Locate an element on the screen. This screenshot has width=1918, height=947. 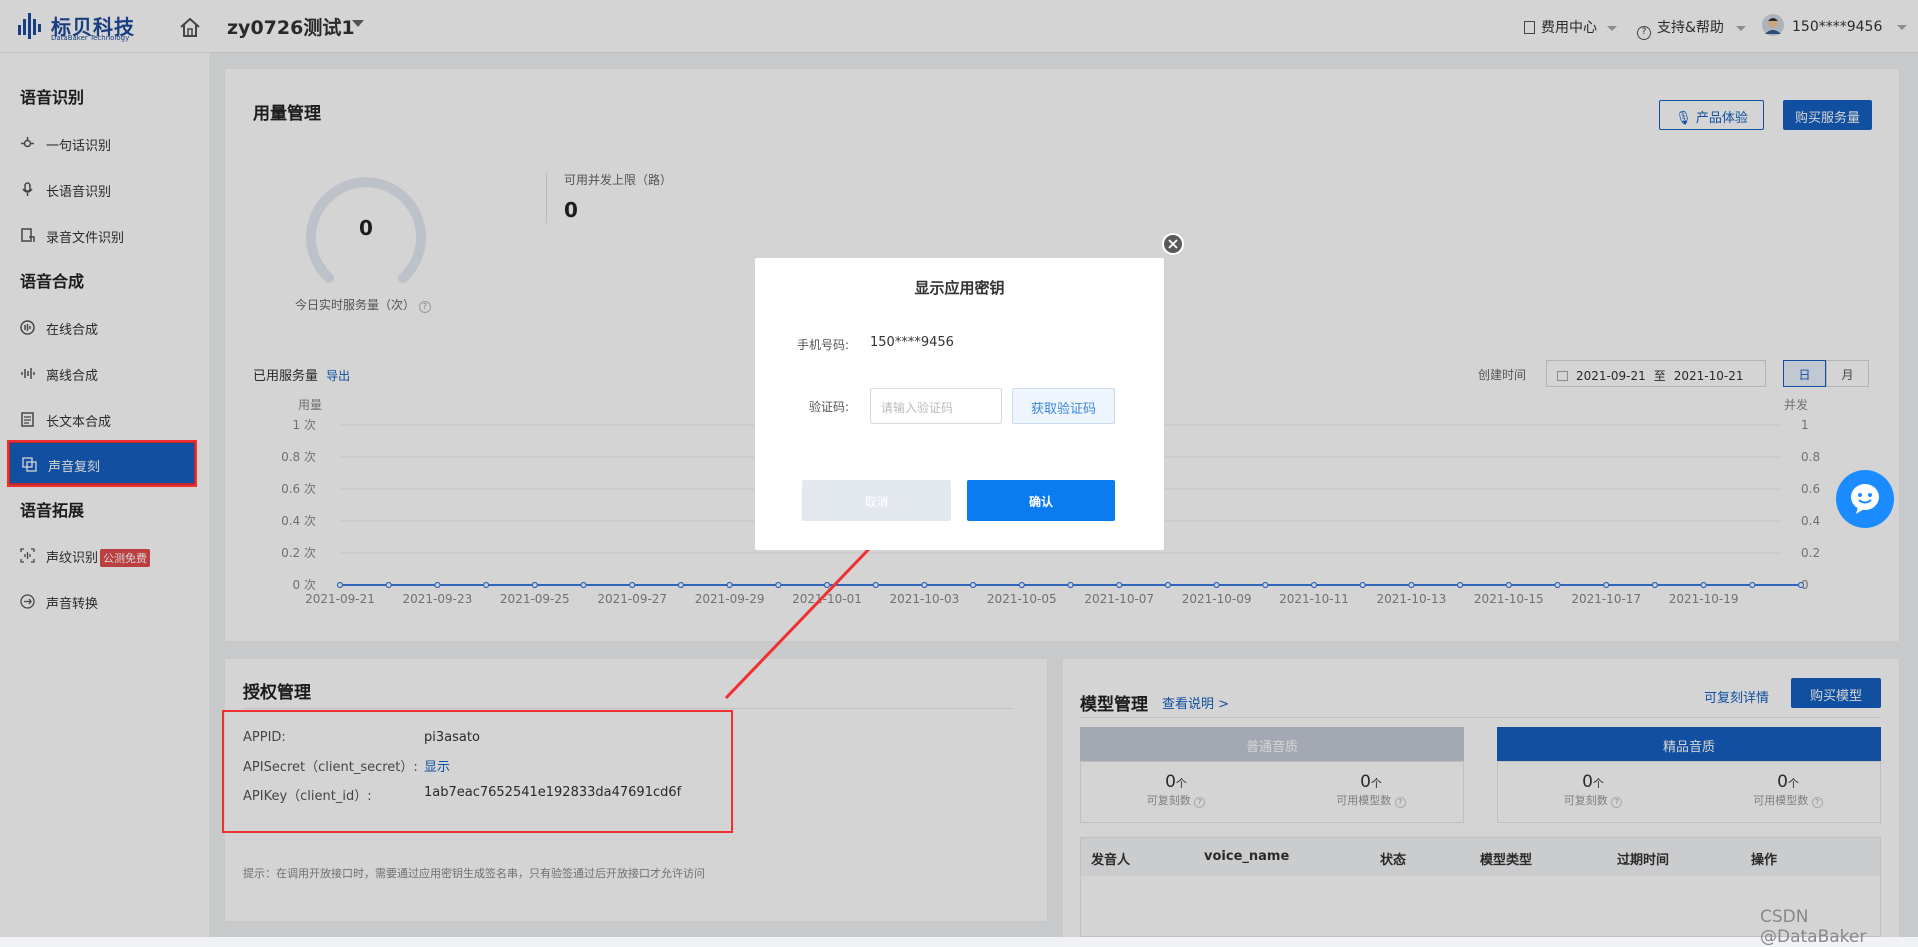
annotation-highlight-sidebar is located at coordinates (102, 463).